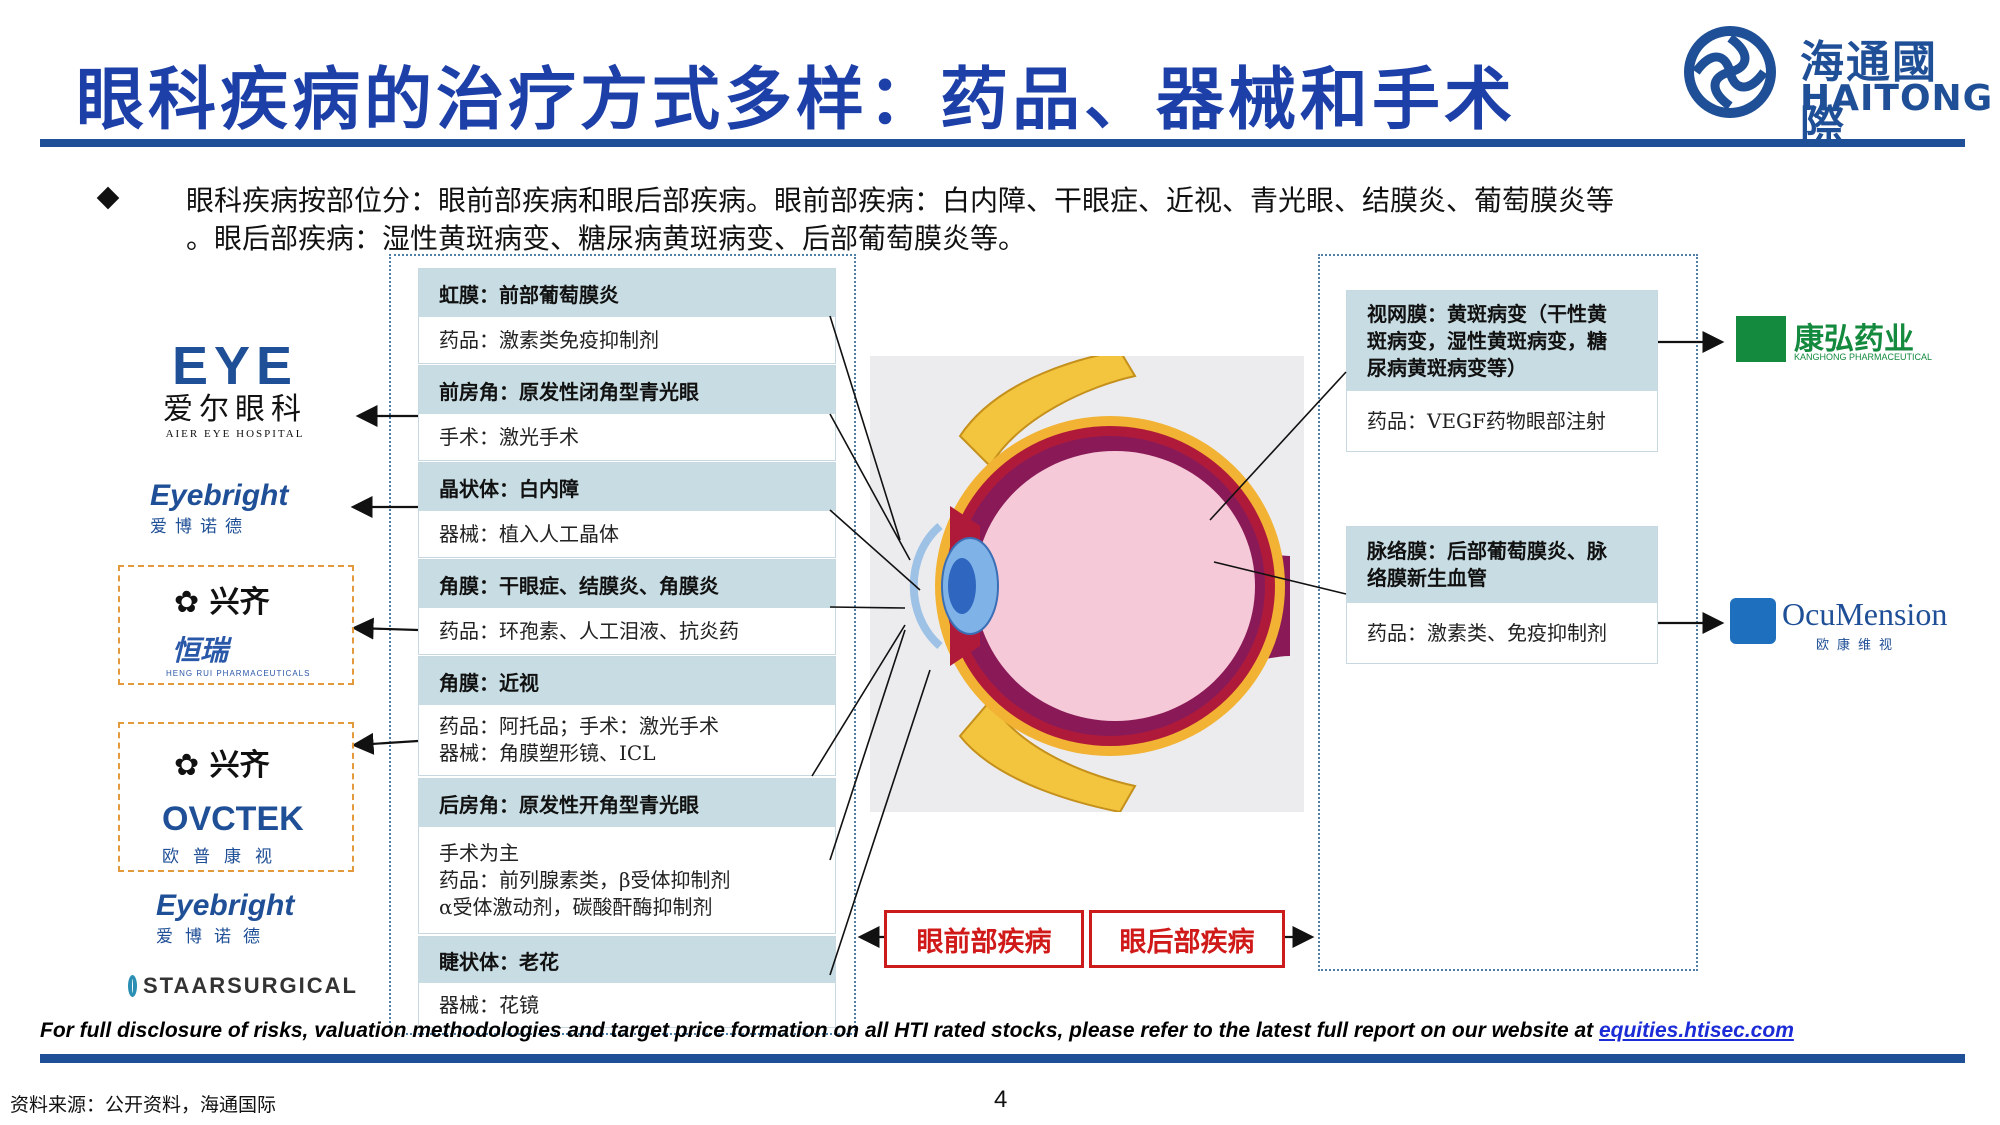 The image size is (2000, 1125). Describe the element at coordinates (627, 390) in the screenshot. I see `anterior-chamber-angle-head: 前房角：原发性闭角型青光眼` at that location.